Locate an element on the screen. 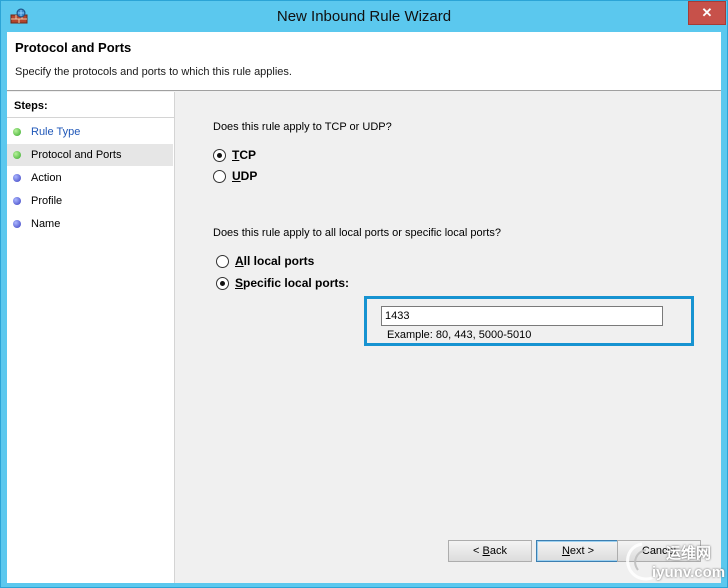 The image size is (728, 588). step-protocol-and-ports: Protocol and Ports is located at coordinates (90, 155).